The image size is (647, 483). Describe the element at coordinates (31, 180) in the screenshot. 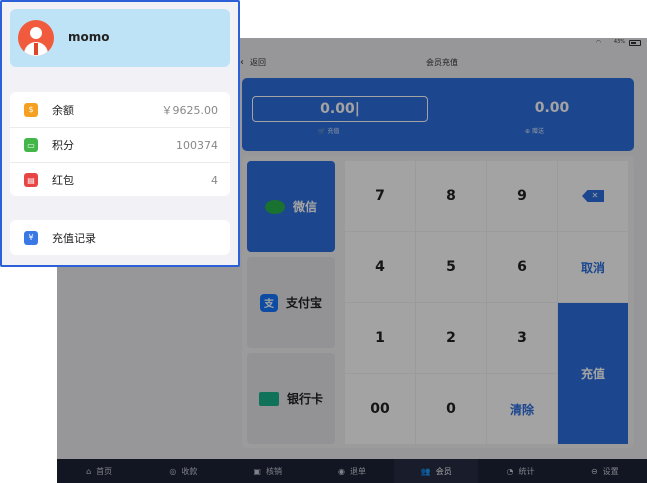

I see `red-packet-icon: ▤` at that location.